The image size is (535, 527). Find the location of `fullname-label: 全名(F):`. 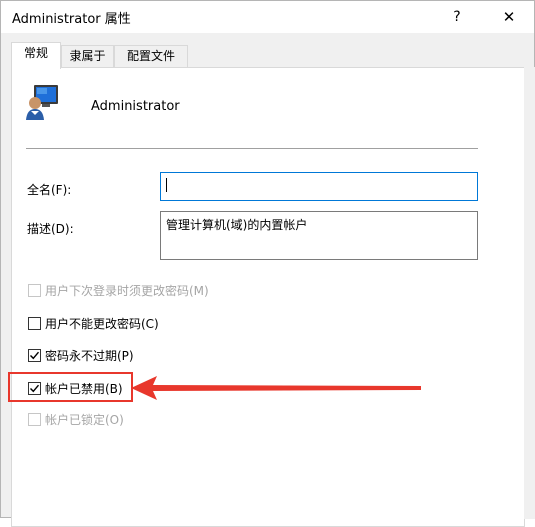

fullname-label: 全名(F): is located at coordinates (49, 190).